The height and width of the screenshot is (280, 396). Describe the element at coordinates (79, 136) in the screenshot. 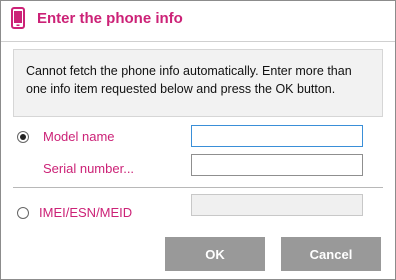

I see `model-name-label: Model name` at that location.